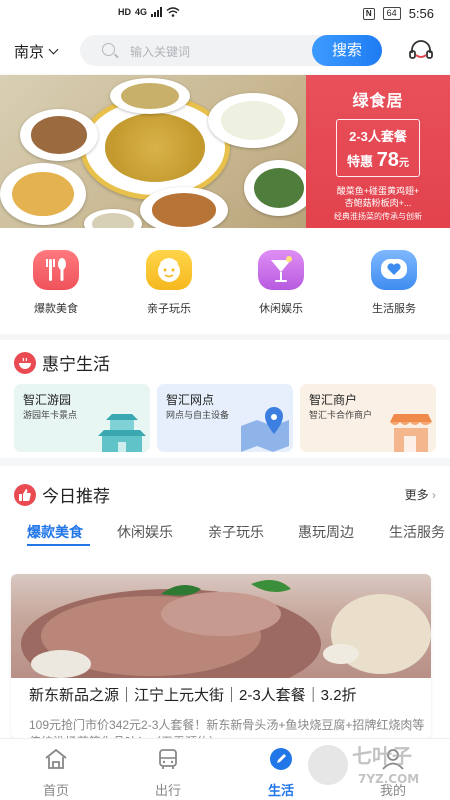 This screenshot has height=800, width=450. I want to click on card-subtitle: 网点与自主设备, so click(198, 415).